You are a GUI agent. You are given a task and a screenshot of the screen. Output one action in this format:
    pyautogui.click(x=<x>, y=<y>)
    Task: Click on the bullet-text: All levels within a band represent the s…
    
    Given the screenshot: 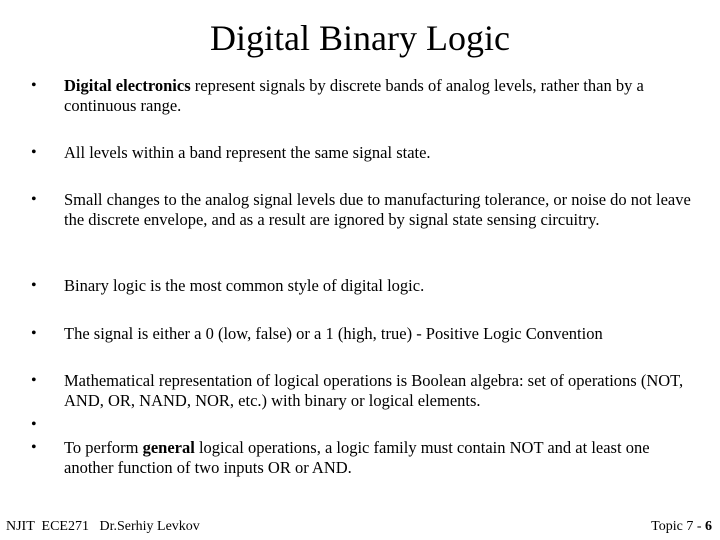 What is the action you would take?
    pyautogui.click(x=247, y=152)
    